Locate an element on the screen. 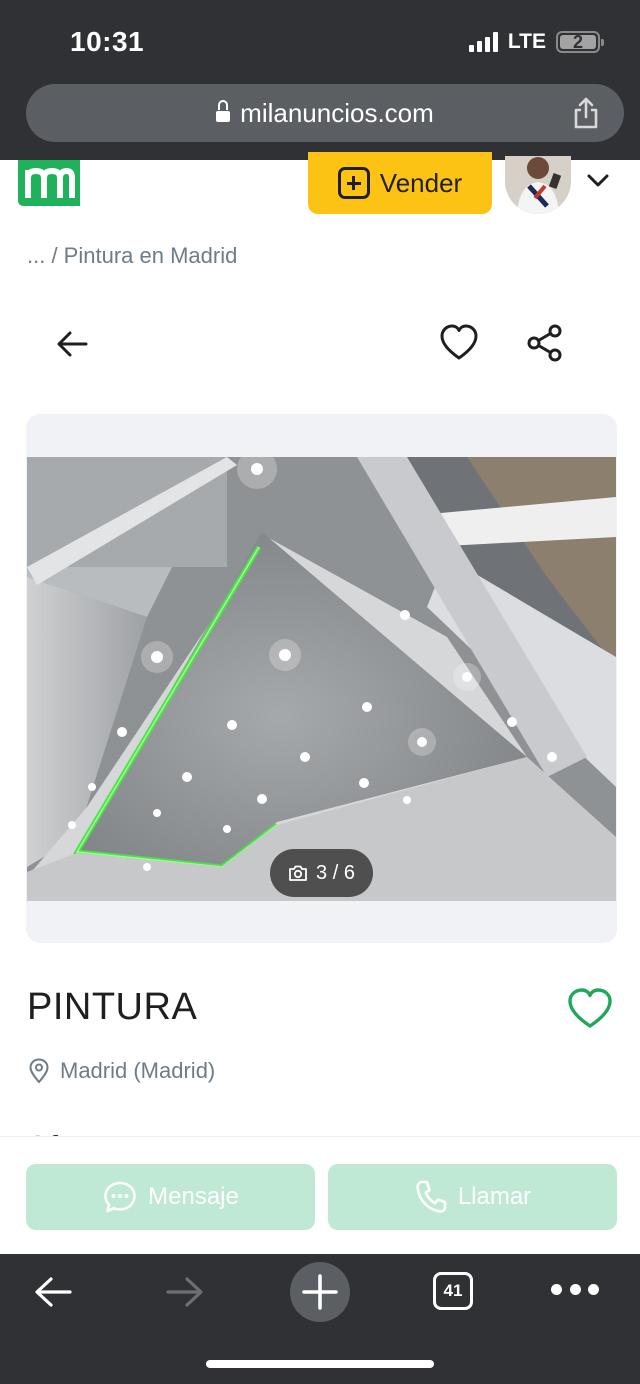 The width and height of the screenshot is (640, 1384). battery-level: 2 is located at coordinates (577, 41).